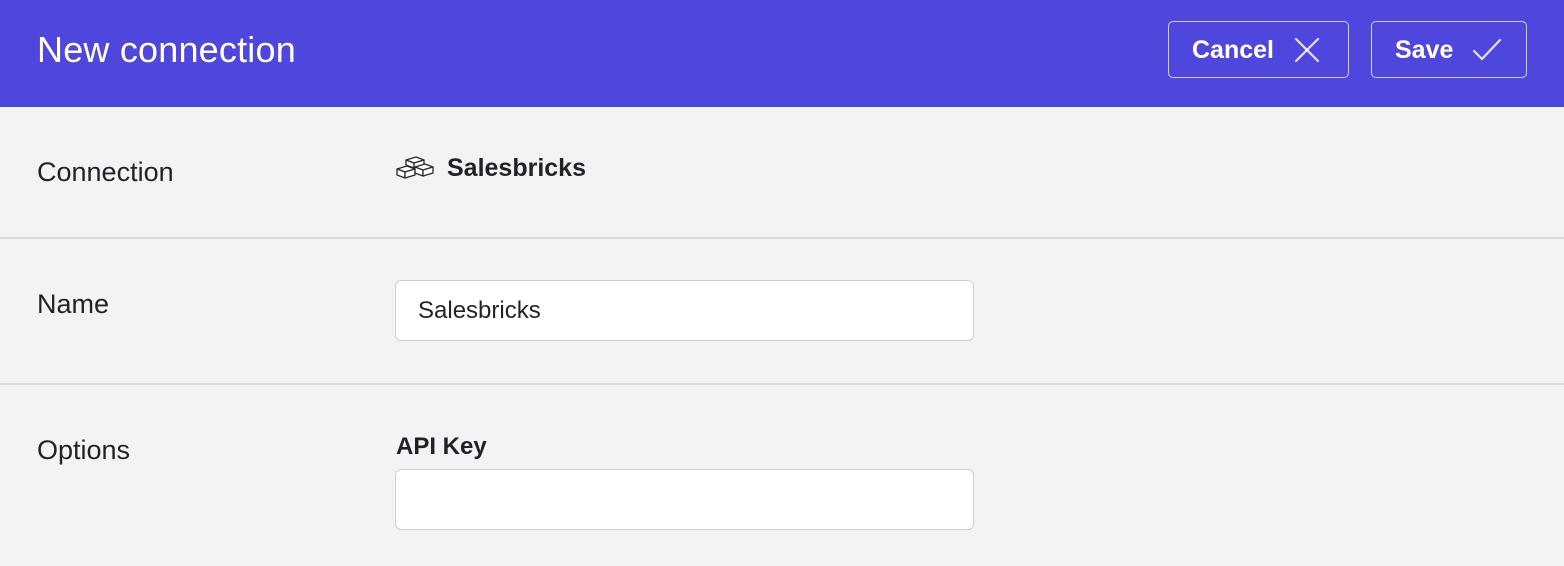 The height and width of the screenshot is (566, 1564). I want to click on options-label: Options, so click(84, 450).